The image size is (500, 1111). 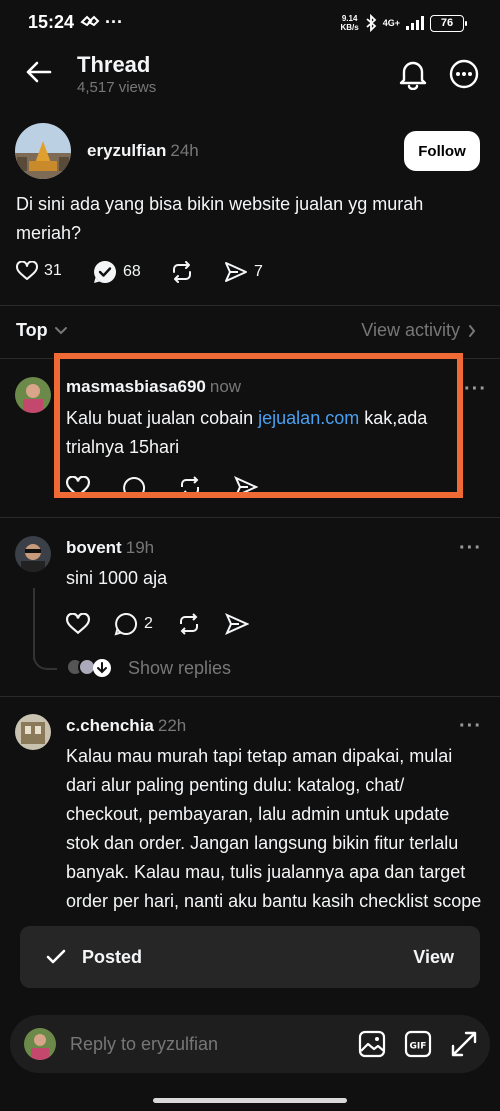 I want to click on signal-type: 4G+, so click(x=391, y=23).